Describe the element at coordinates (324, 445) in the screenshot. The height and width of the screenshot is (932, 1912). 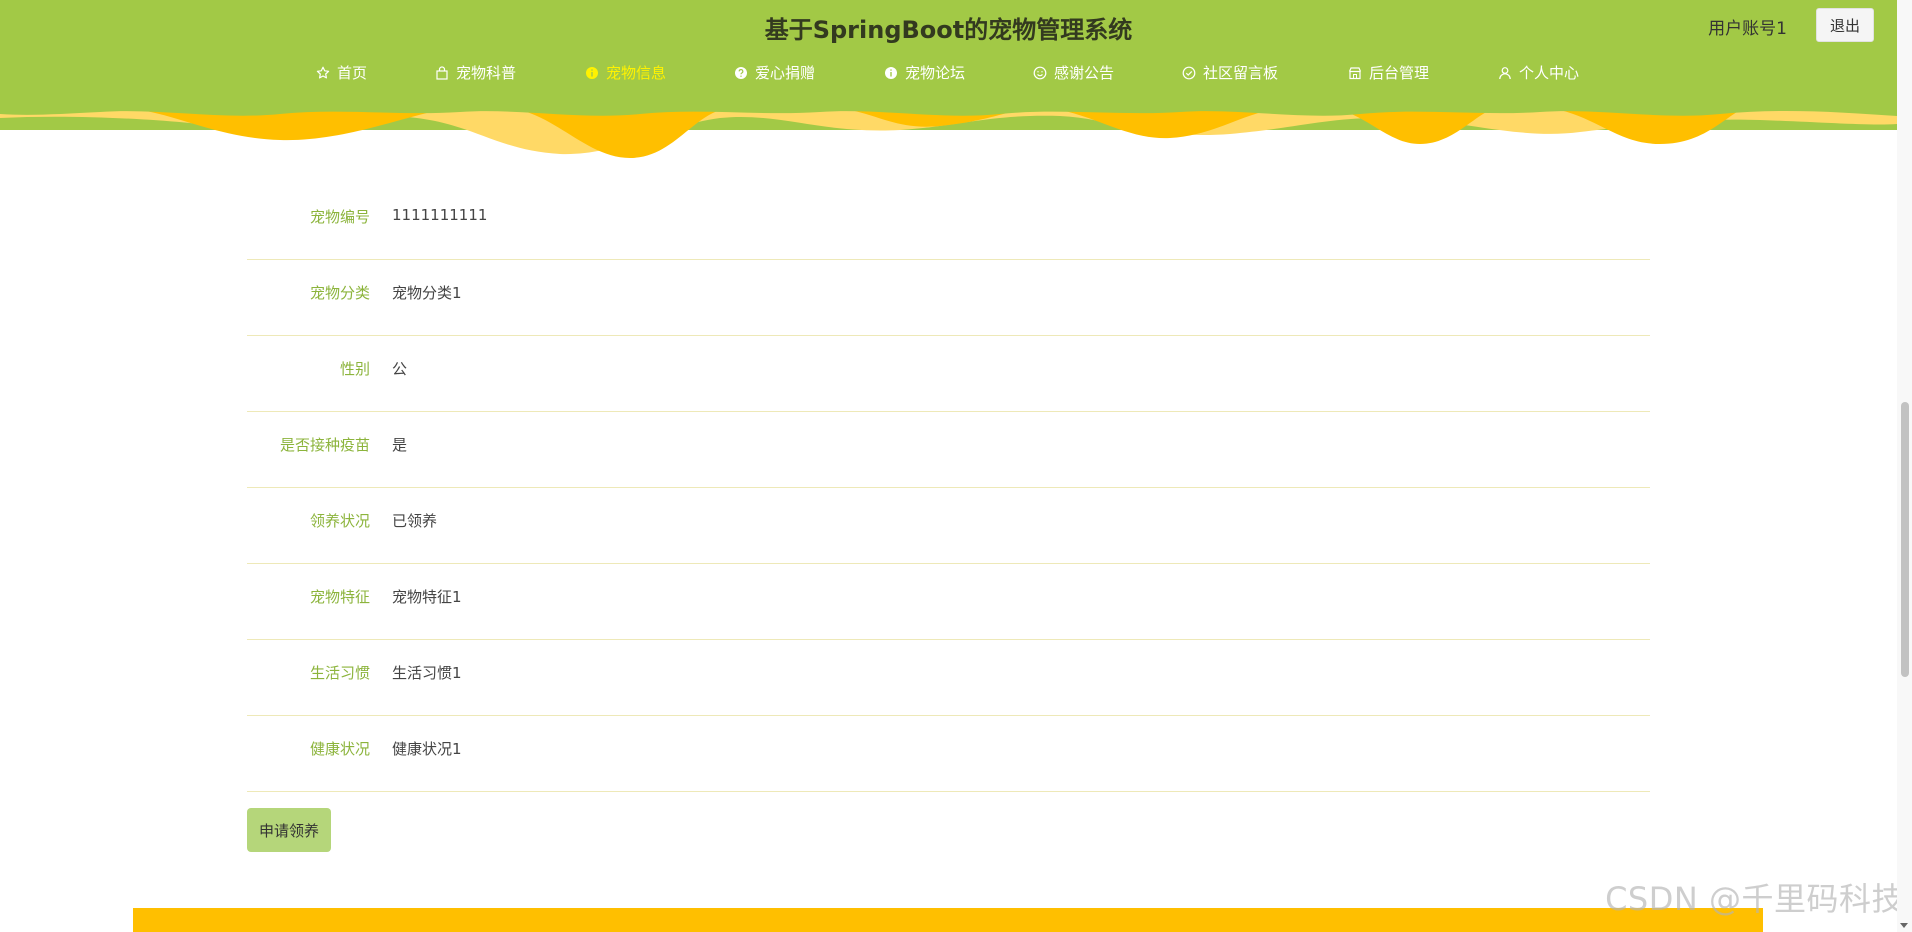
I see `detail-label: 是否接种疫苗` at that location.